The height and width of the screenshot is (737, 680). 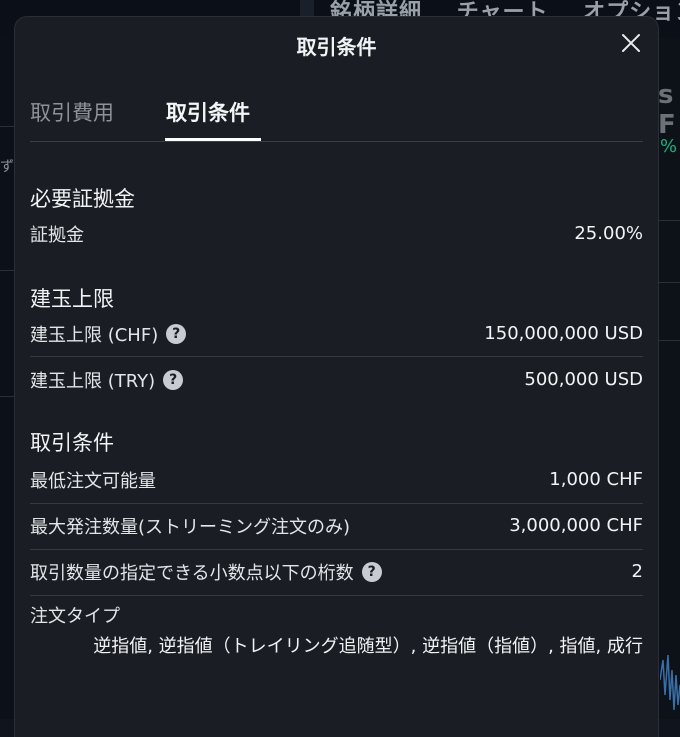 I want to click on row-value: 25.00%, so click(x=608, y=233).